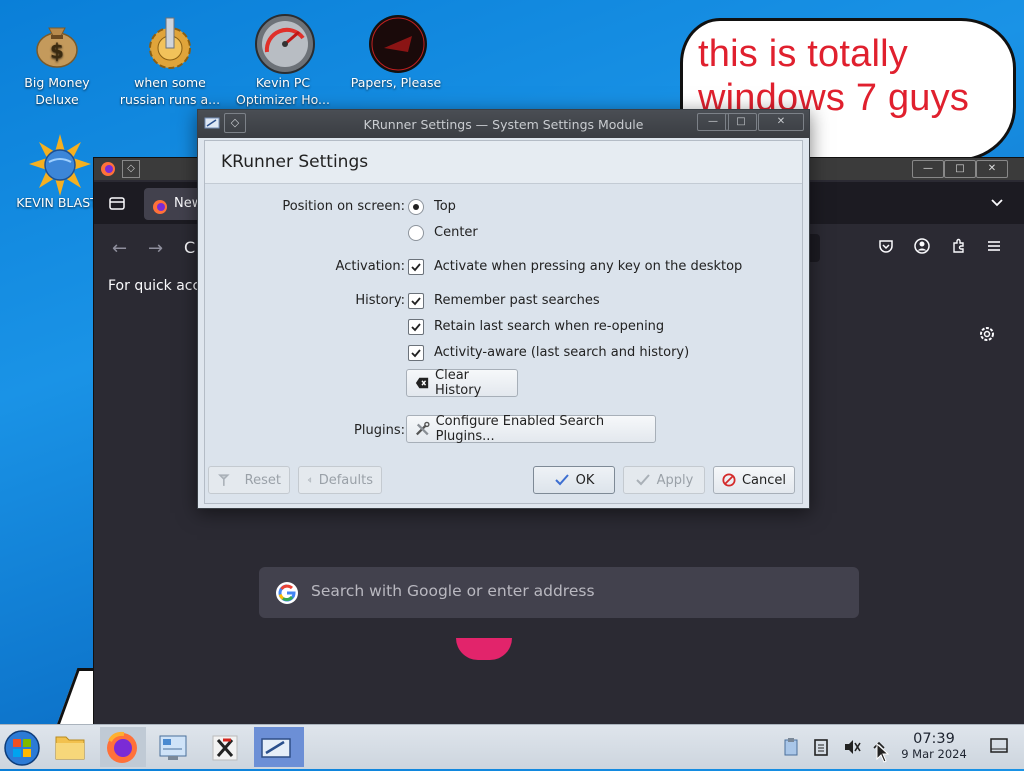 This screenshot has width=1024, height=771. I want to click on search-input: Search with Google or enter address, so click(559, 592).